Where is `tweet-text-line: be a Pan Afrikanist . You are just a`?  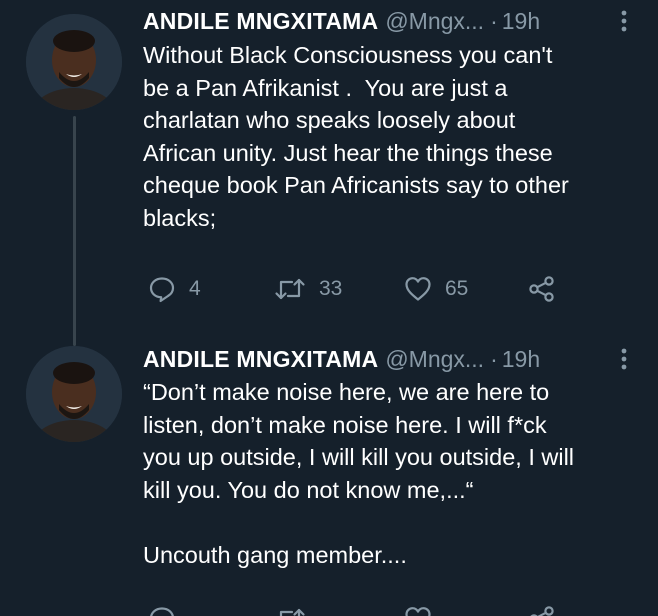 tweet-text-line: be a Pan Afrikanist . You are just a is located at coordinates (325, 87).